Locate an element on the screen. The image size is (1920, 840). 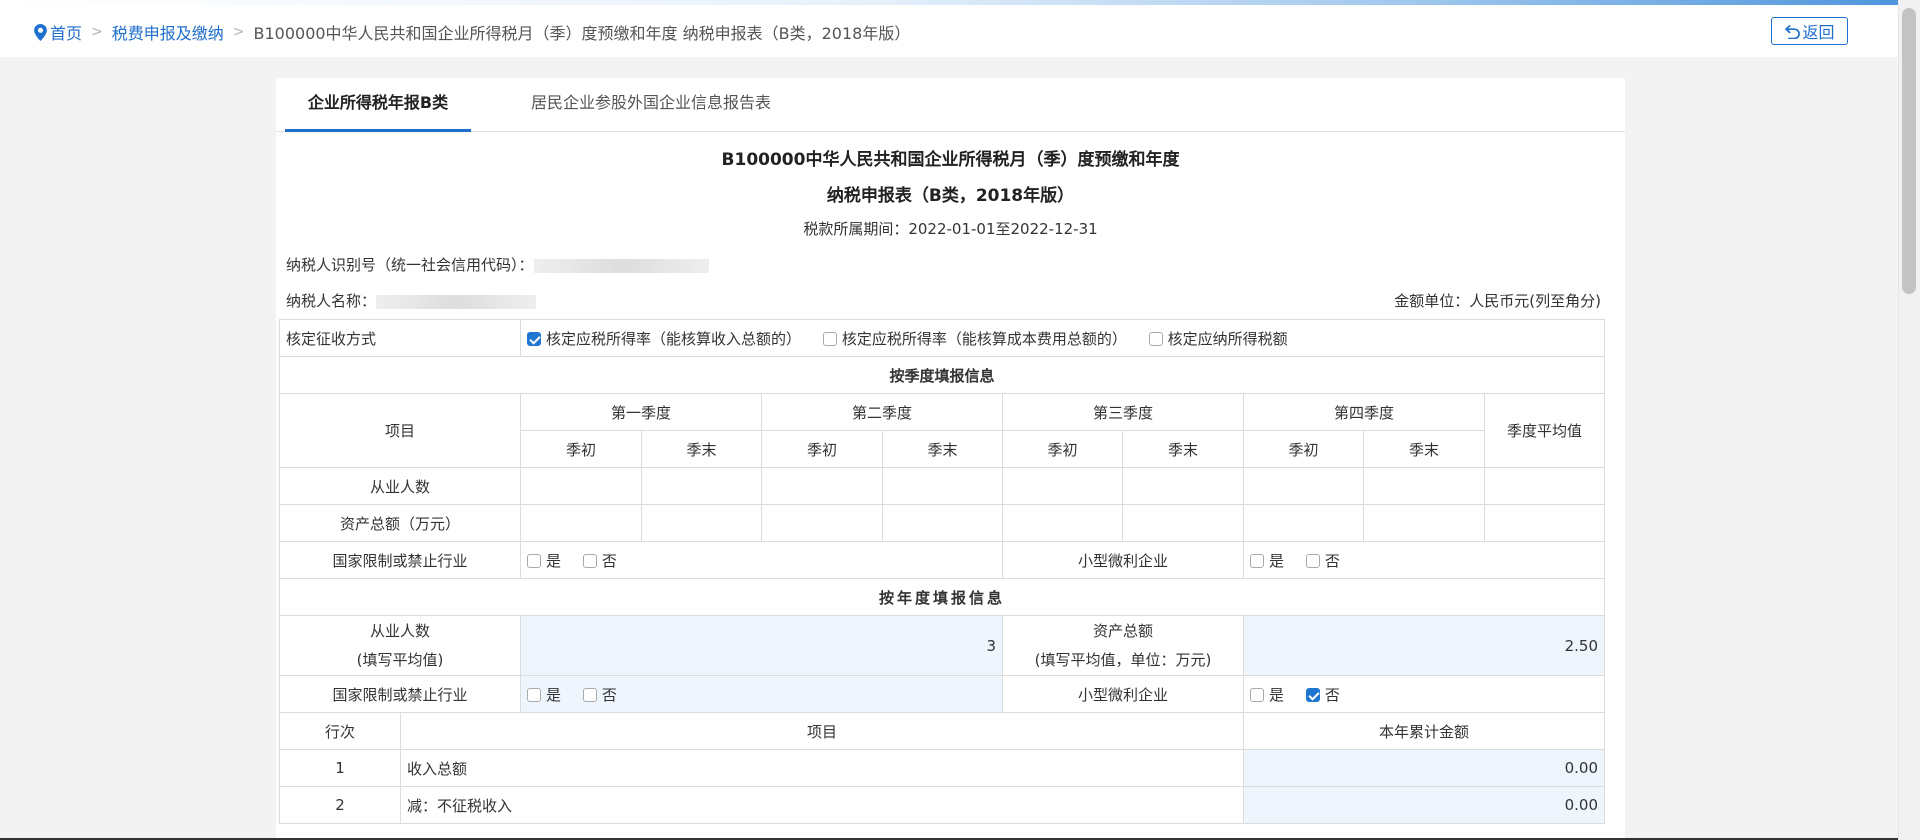
form-title-line1: B100000中华人民共和国企业所得税月（季）度预缴和年度 is located at coordinates (950, 160).